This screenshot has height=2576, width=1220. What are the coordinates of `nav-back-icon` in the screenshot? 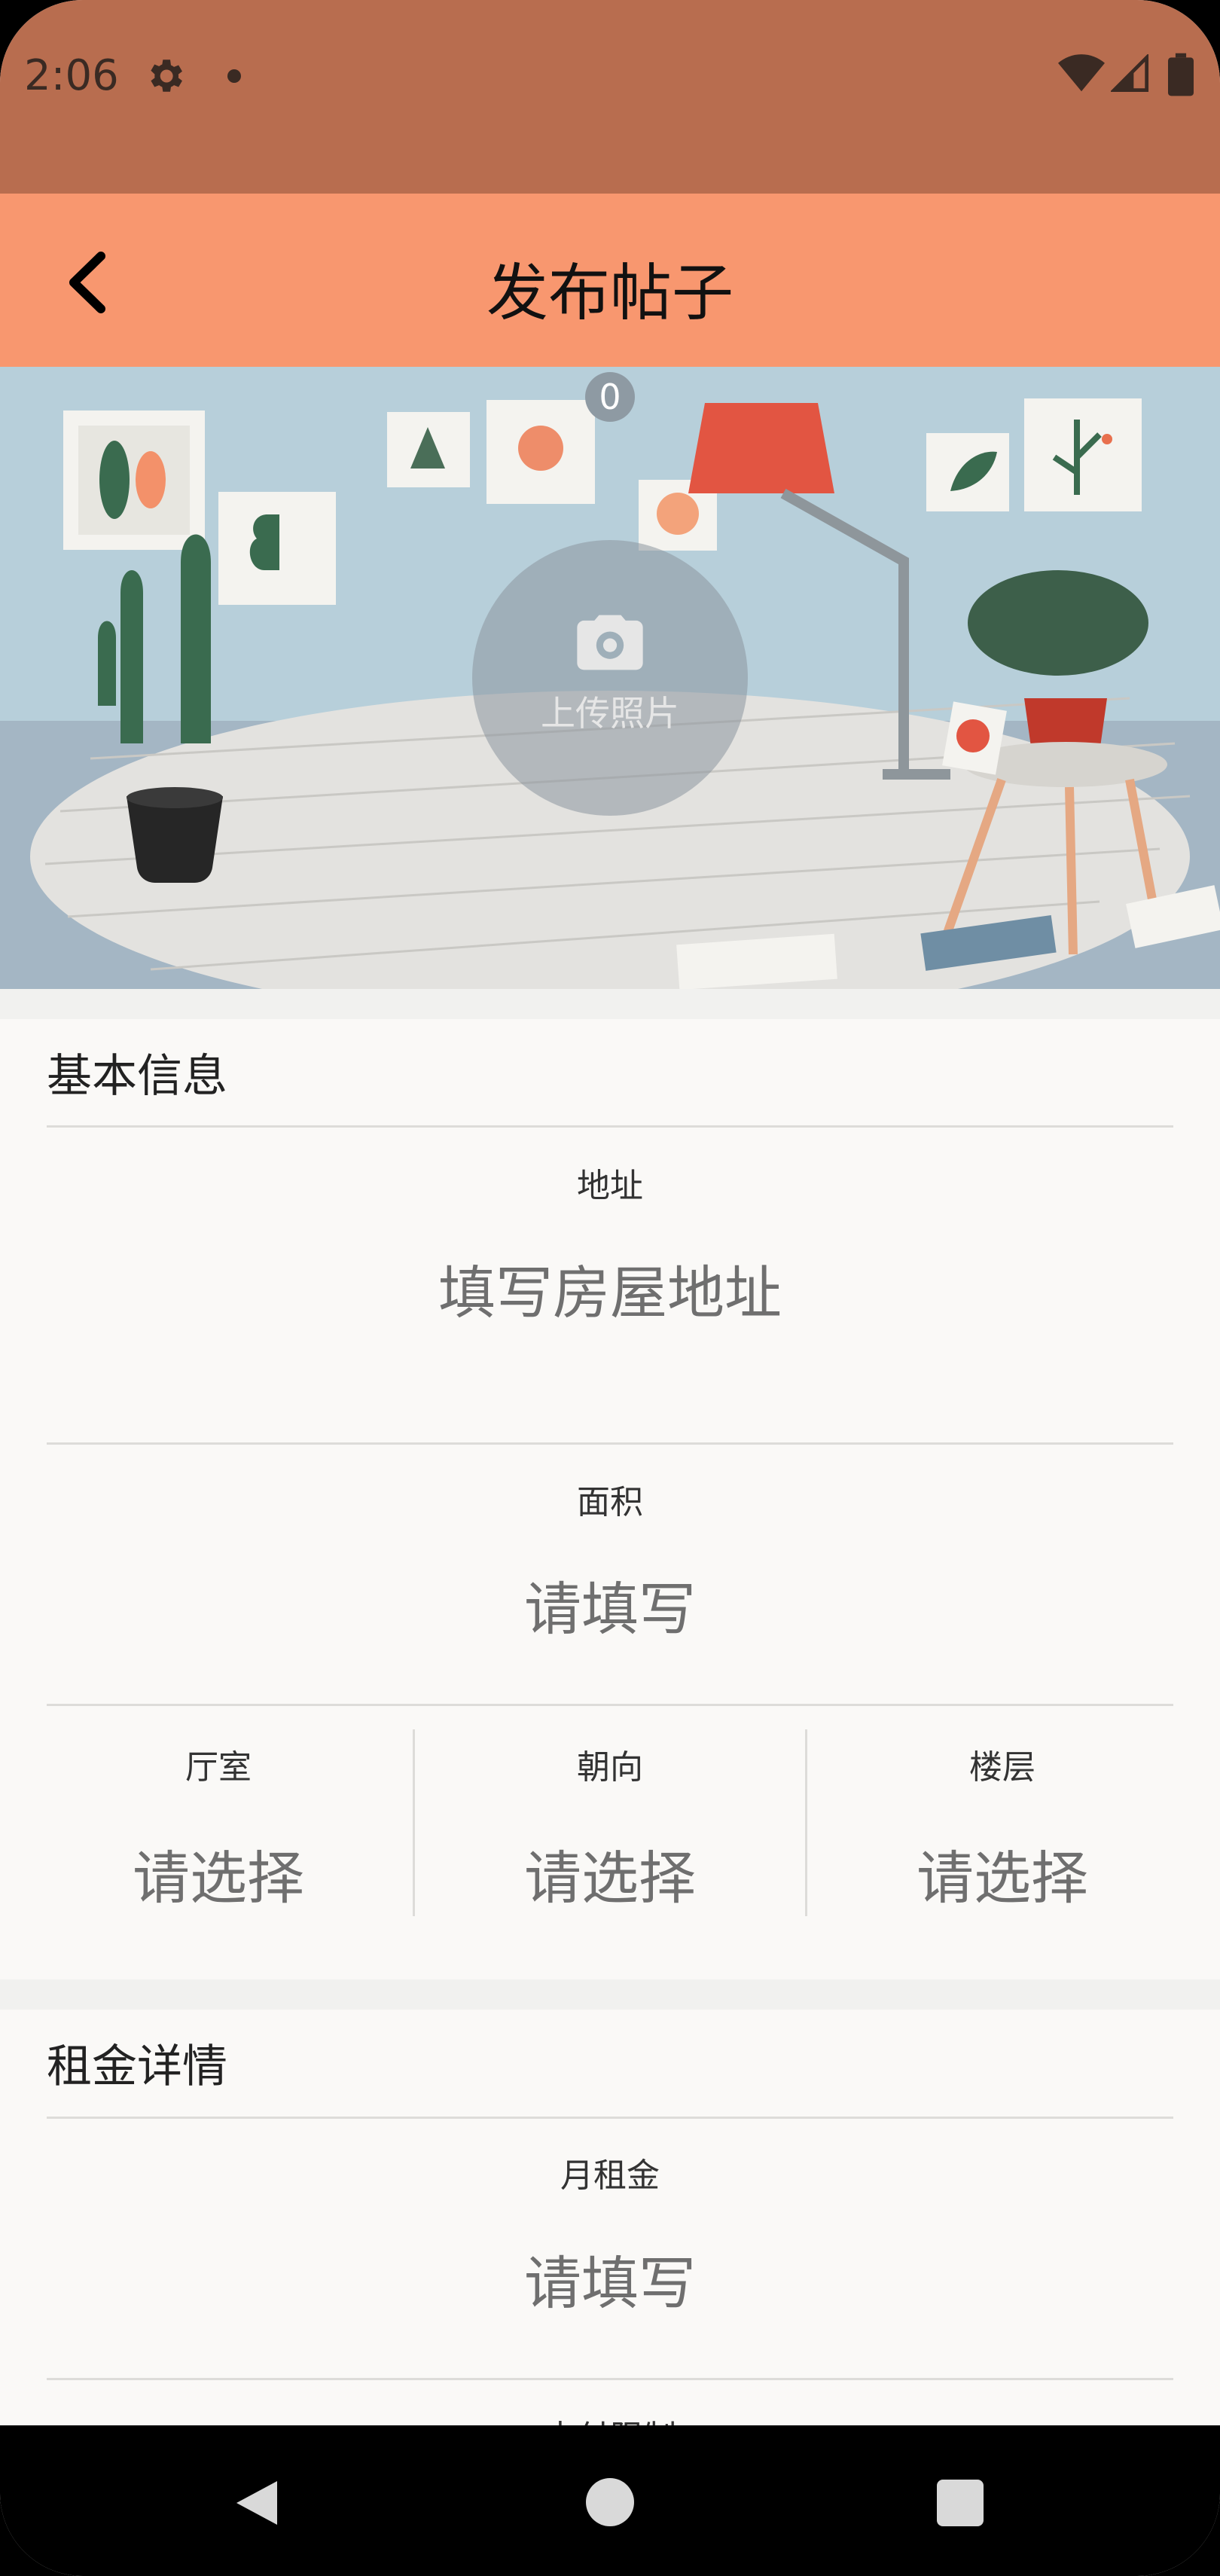 It's located at (256, 2503).